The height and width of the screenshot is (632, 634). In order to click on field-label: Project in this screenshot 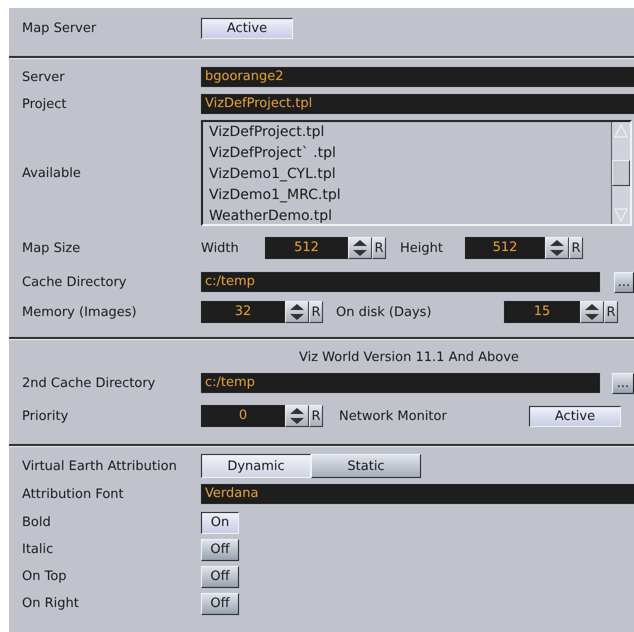, I will do `click(45, 104)`.